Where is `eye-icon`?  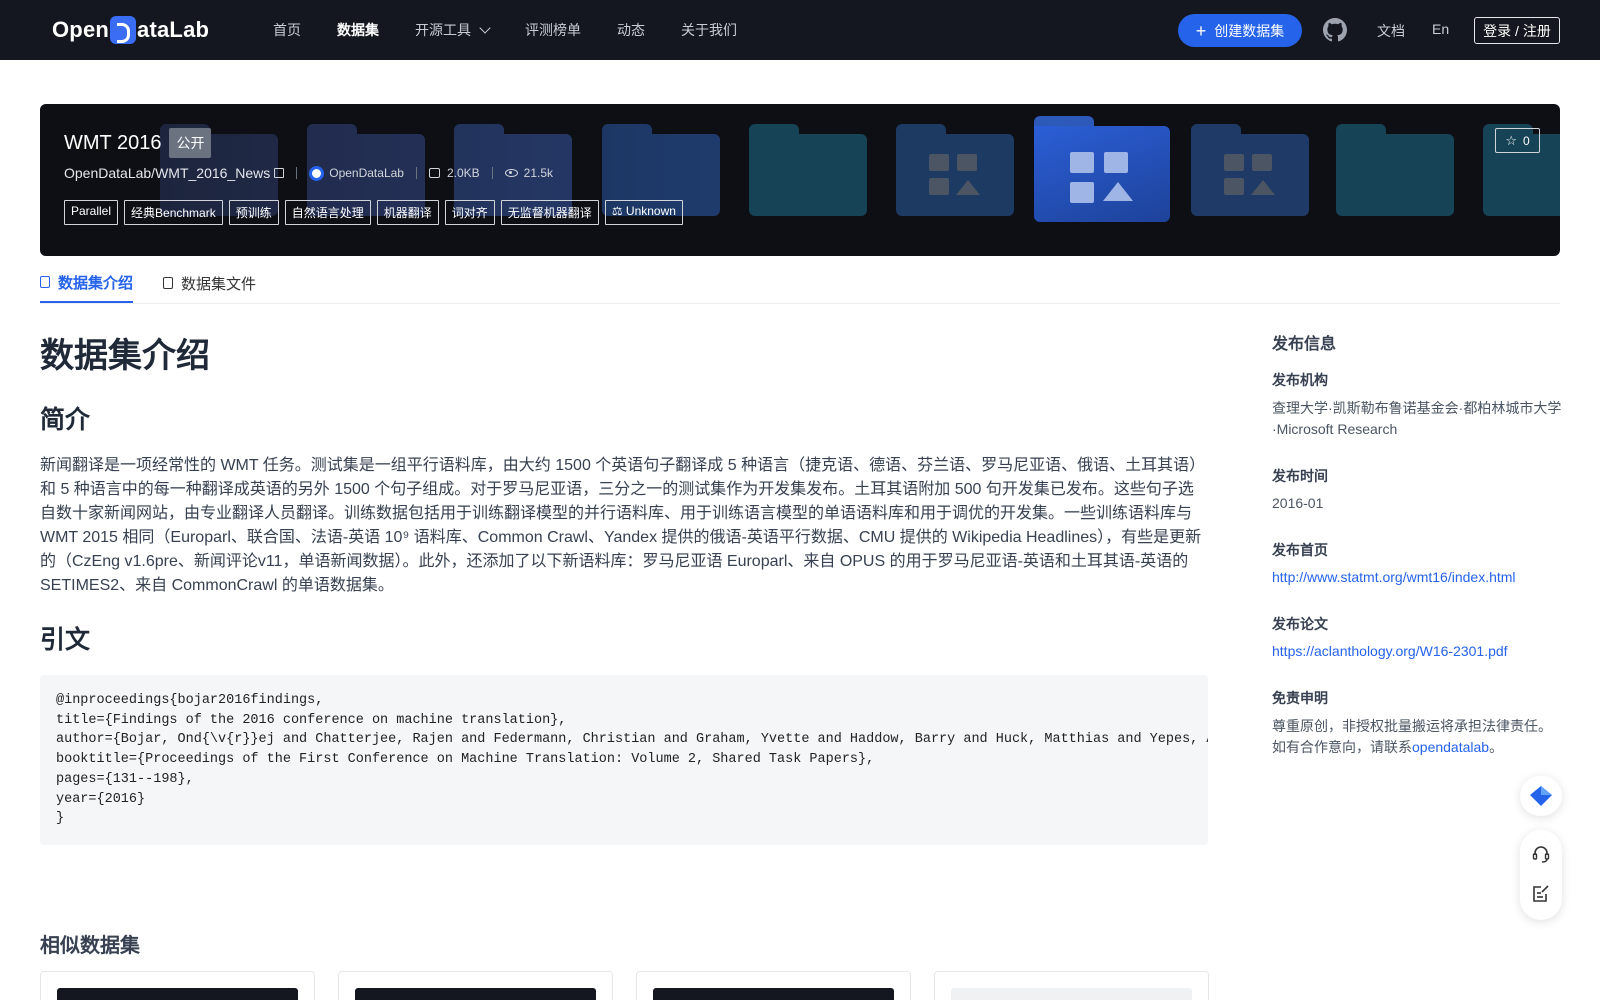 eye-icon is located at coordinates (511, 173).